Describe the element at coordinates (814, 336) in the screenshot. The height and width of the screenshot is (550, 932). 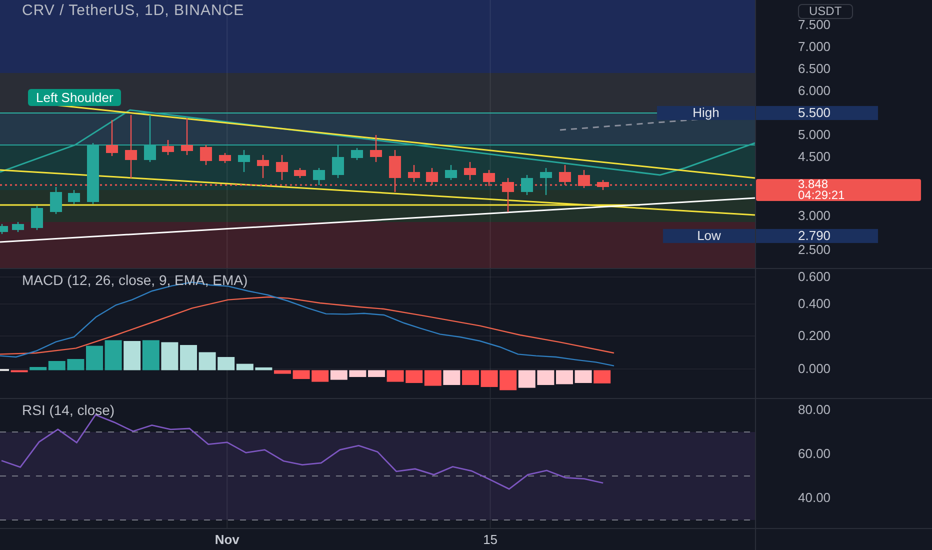
I see `macd-tick: 0.200` at that location.